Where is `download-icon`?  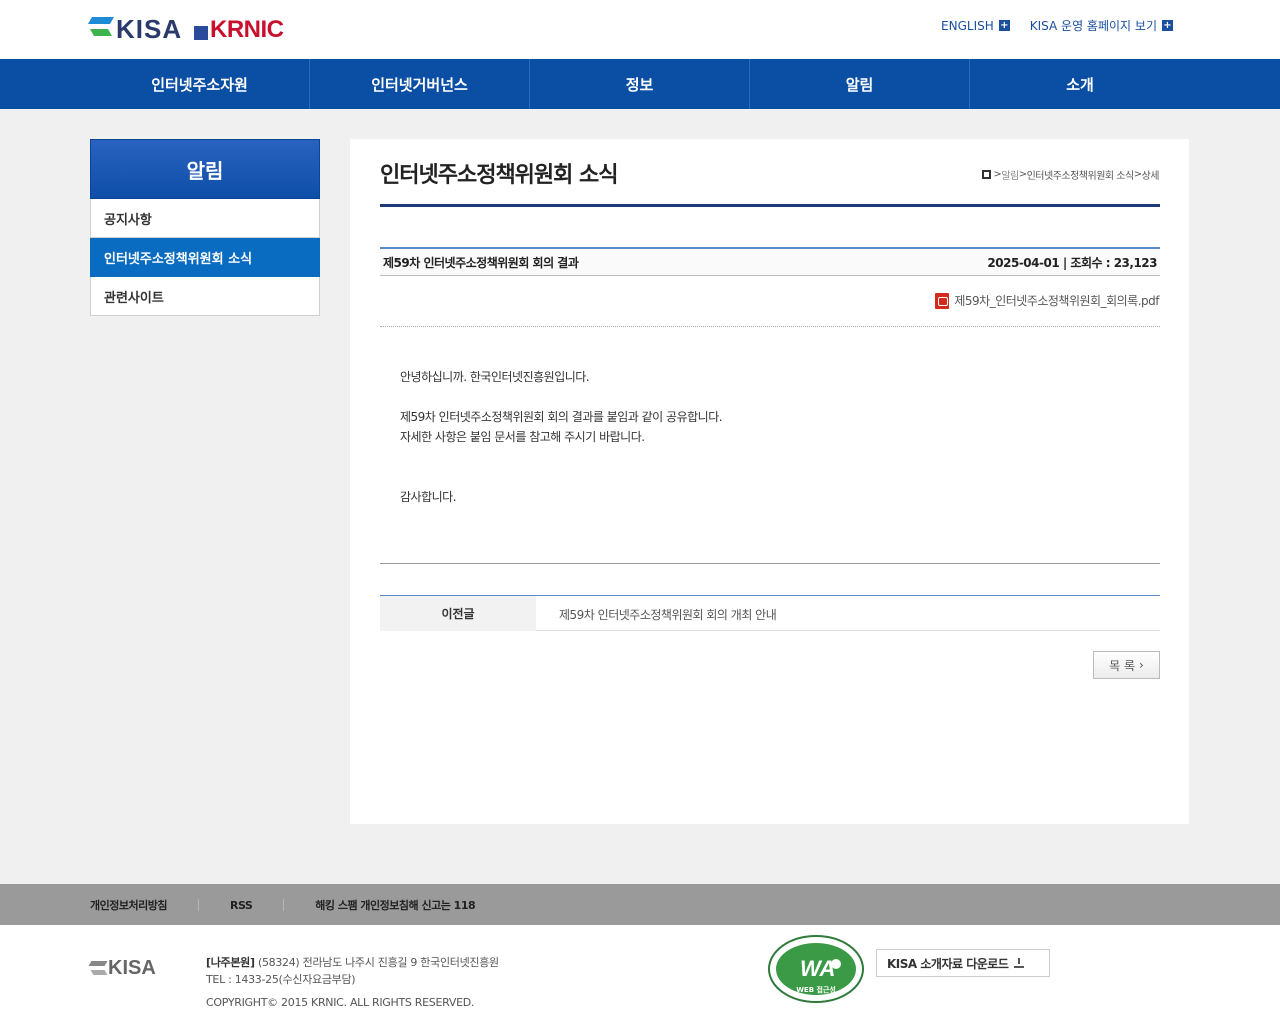
download-icon is located at coordinates (1019, 963).